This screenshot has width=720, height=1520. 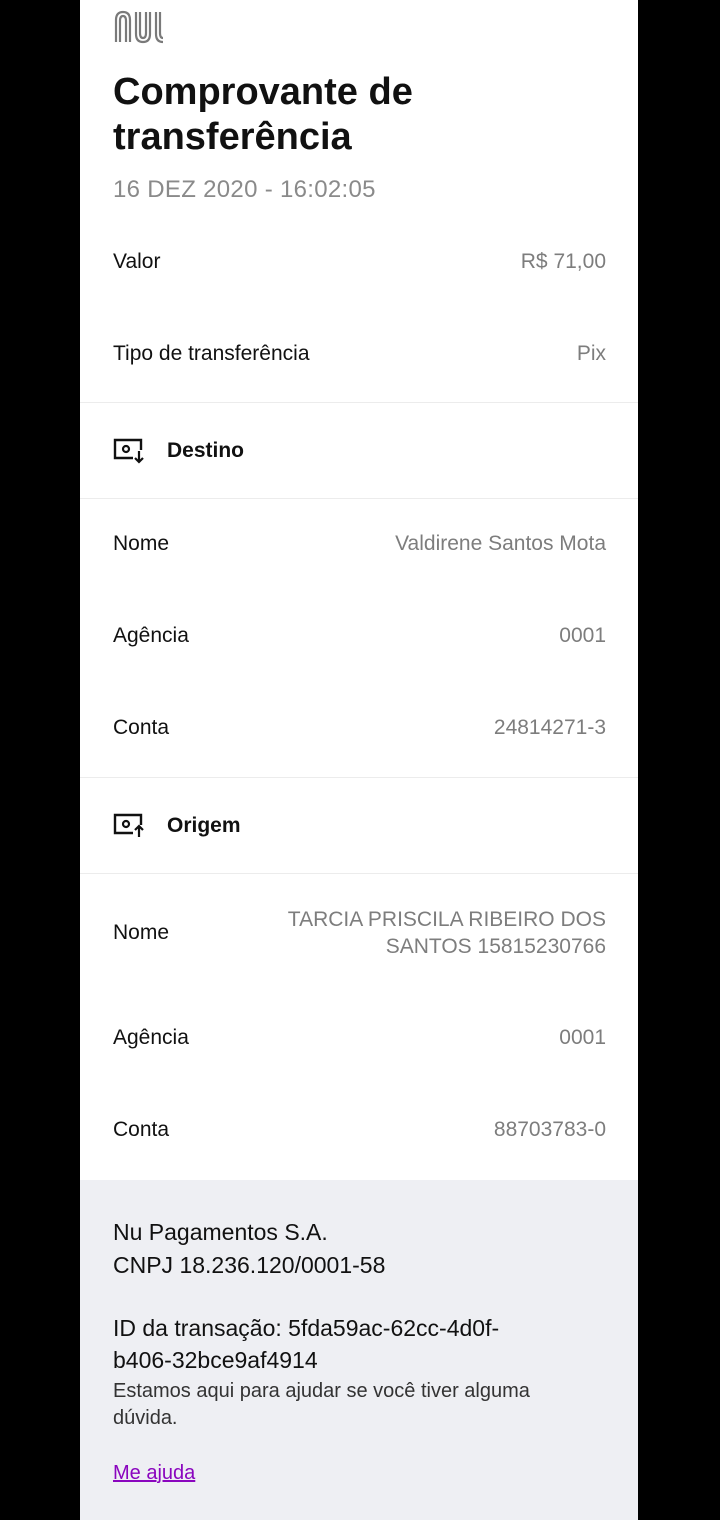 I want to click on row-destino-conta: Conta 24814271-3, so click(x=359, y=728).